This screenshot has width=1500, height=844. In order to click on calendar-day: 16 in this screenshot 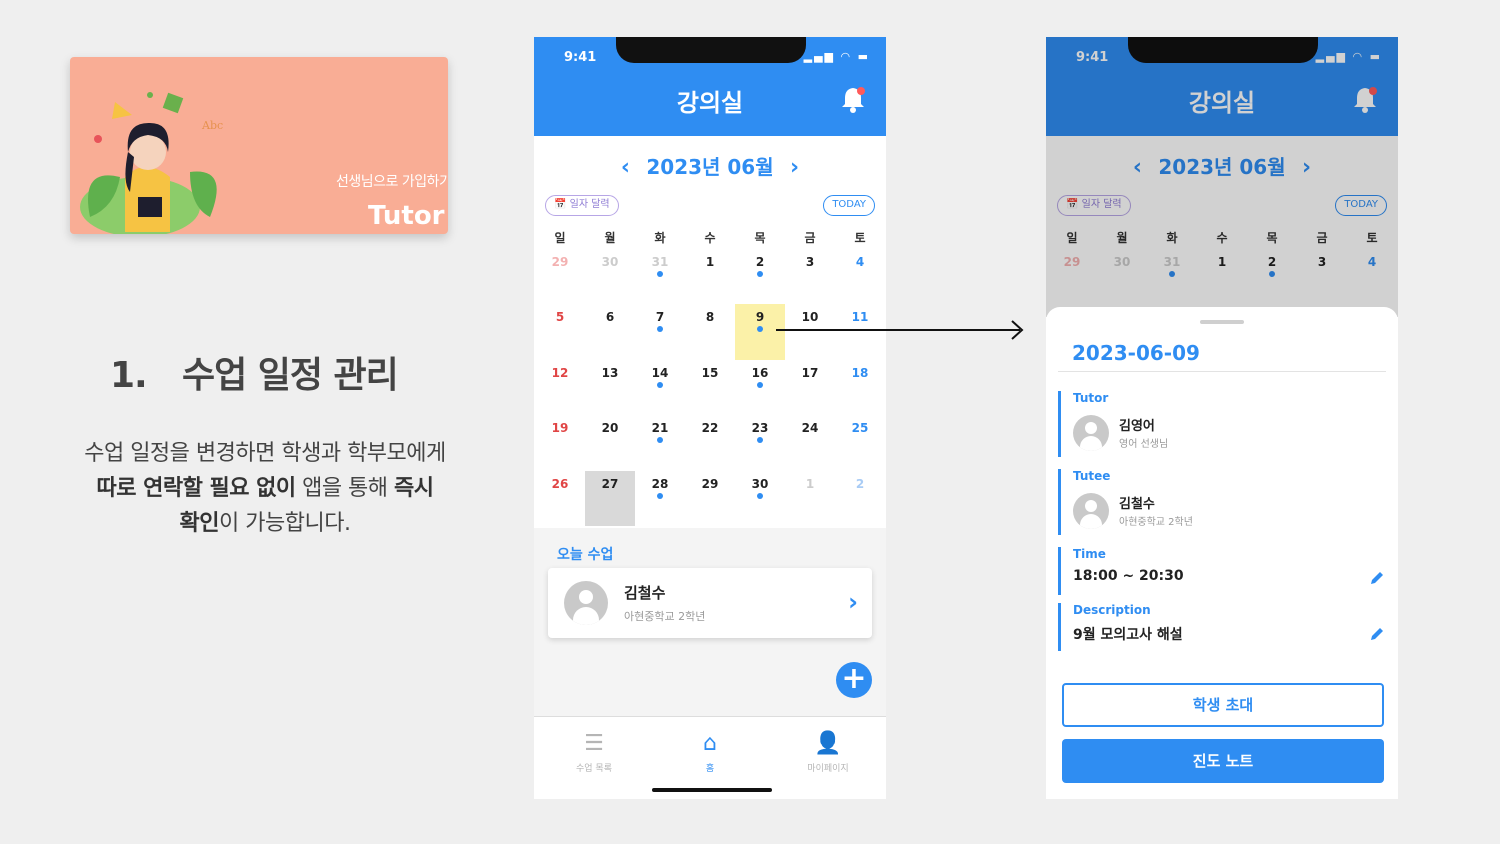, I will do `click(760, 387)`.